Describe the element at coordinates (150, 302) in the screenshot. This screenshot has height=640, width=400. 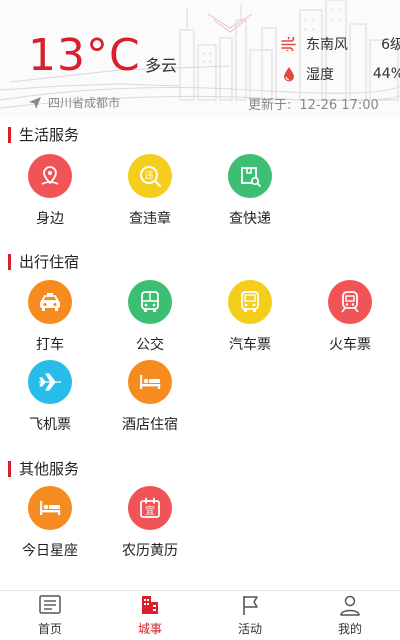
I see `bus-icon` at that location.